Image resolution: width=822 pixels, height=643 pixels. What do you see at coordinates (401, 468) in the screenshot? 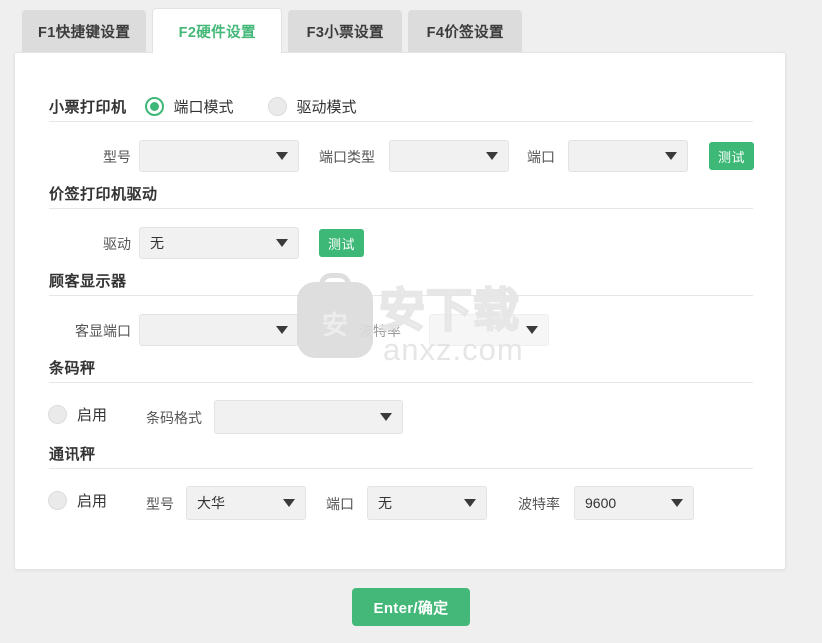
I see `comm-scale-divider` at bounding box center [401, 468].